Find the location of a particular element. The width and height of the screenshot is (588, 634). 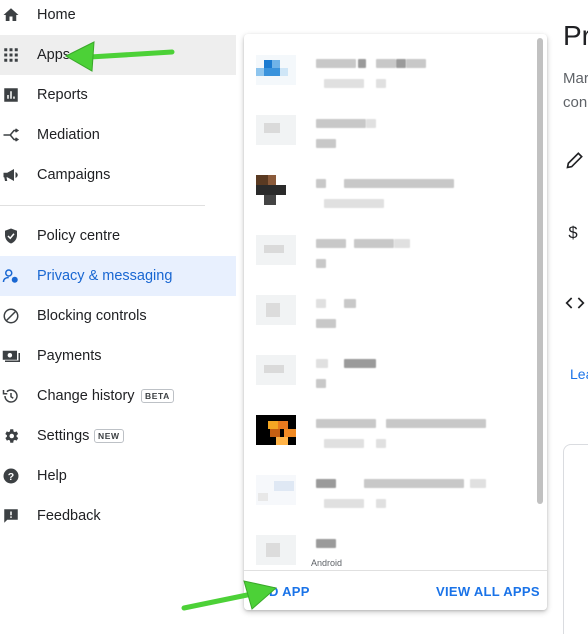

sidebar-item-blocking-controls: Blocking controls is located at coordinates (118, 316).